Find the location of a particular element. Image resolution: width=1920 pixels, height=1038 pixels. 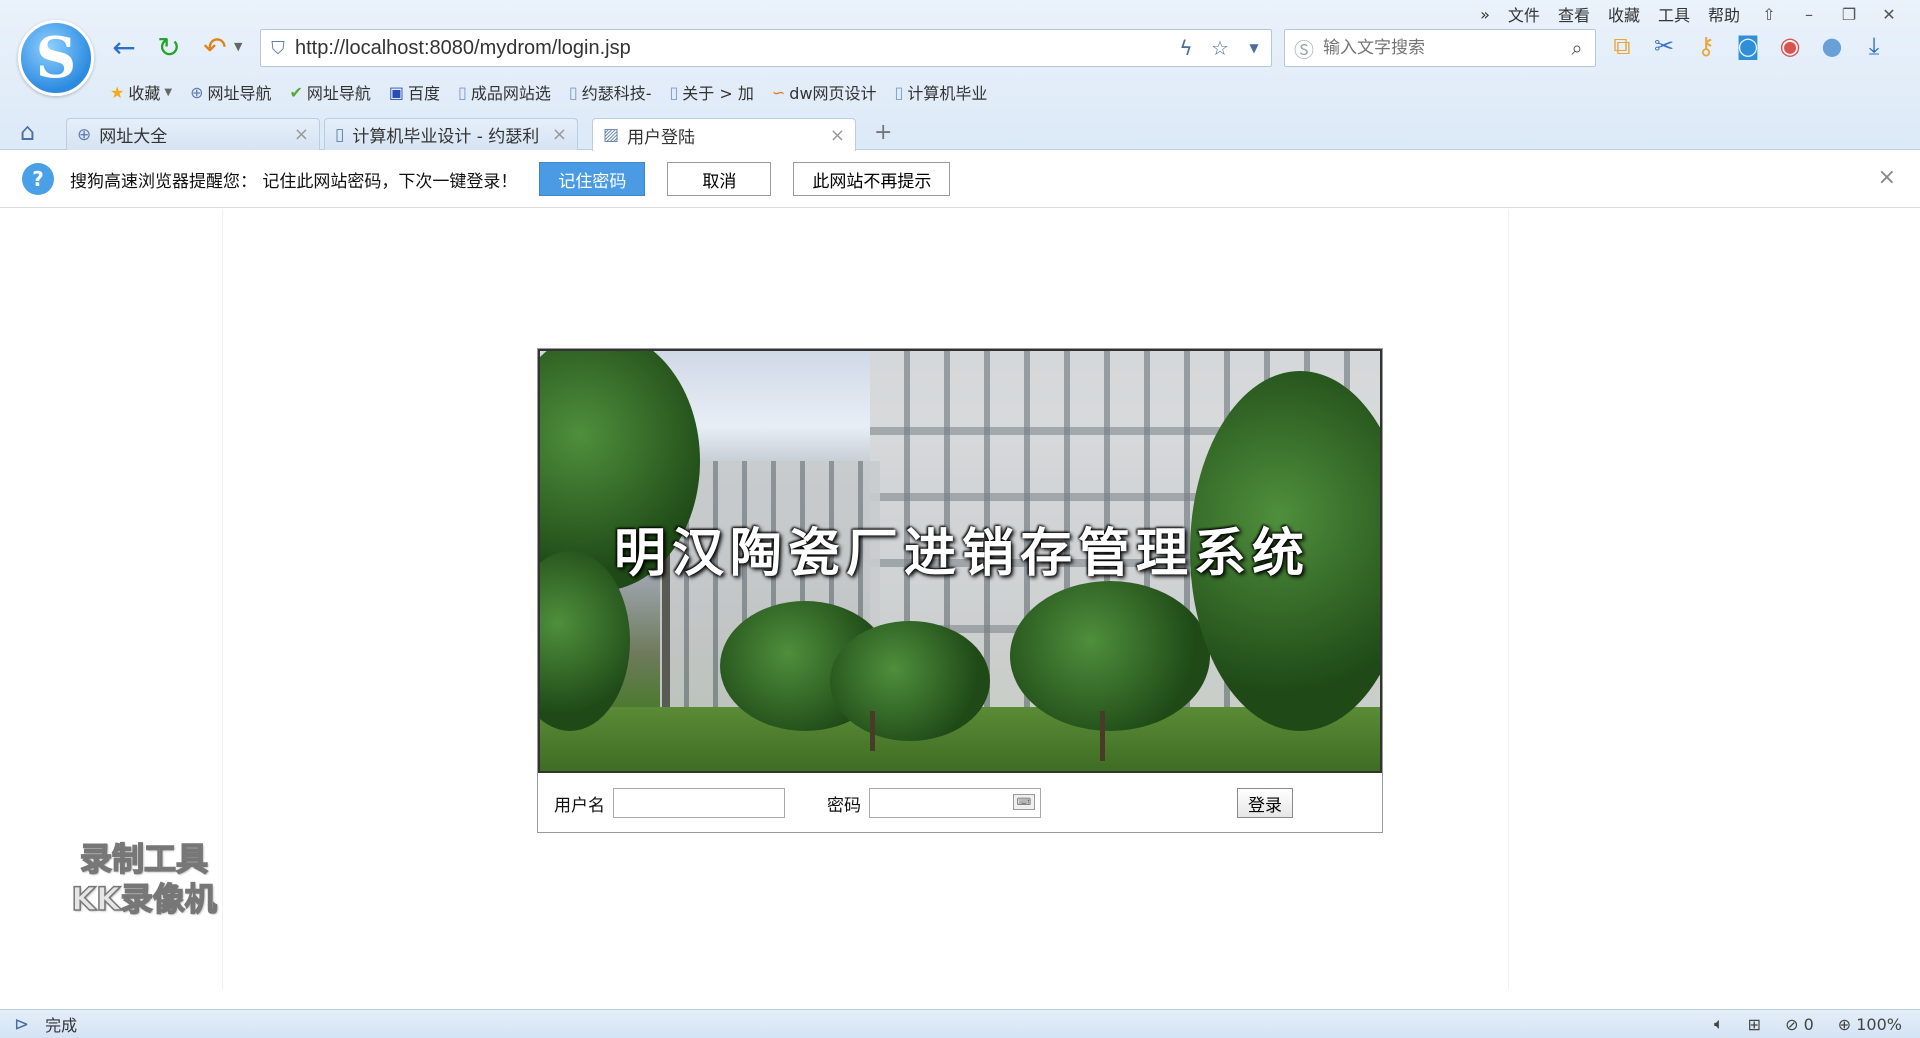

status-bar: ⊳ 完成 🔈︎ ⊞ ⊘ 0 ⊕ 100% is located at coordinates (960, 1023).